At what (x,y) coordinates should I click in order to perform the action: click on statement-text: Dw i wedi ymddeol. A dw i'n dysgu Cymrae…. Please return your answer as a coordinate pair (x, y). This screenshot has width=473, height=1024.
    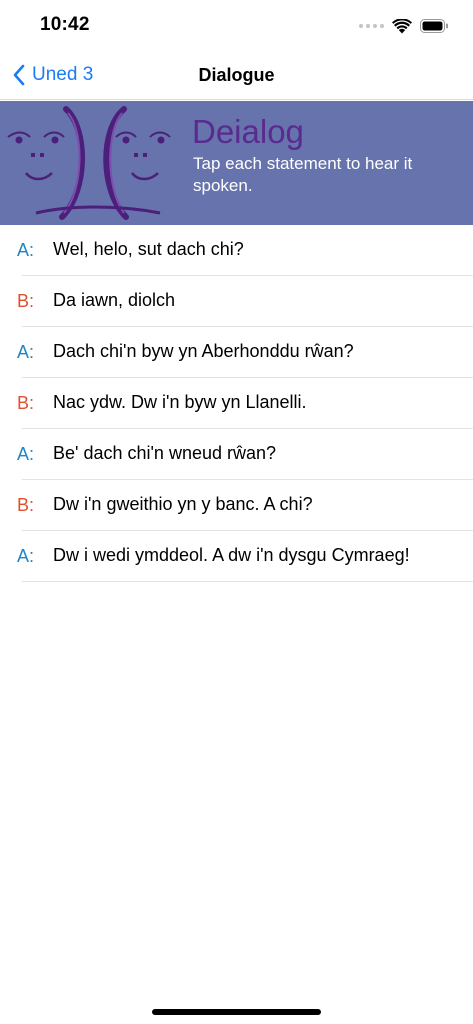
    Looking at the image, I should click on (231, 555).